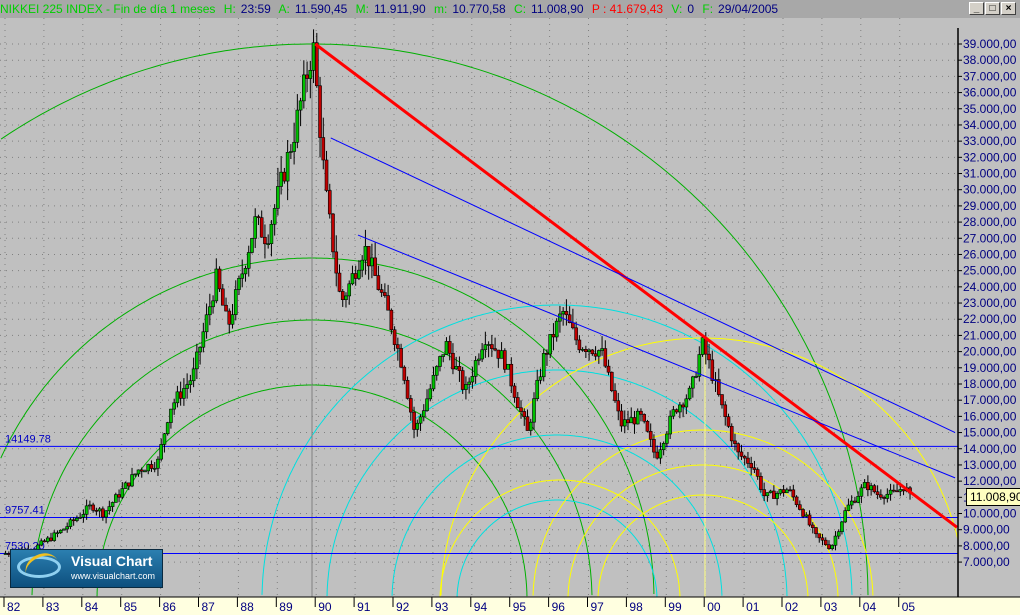 Image resolution: width=1020 pixels, height=615 pixels. I want to click on volume-value: 0, so click(691, 9).